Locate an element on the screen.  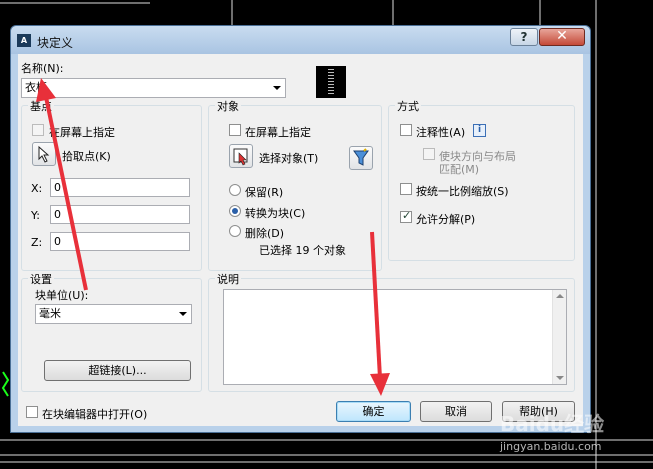
watermark-text: Baidu经验 is located at coordinates (552, 424).